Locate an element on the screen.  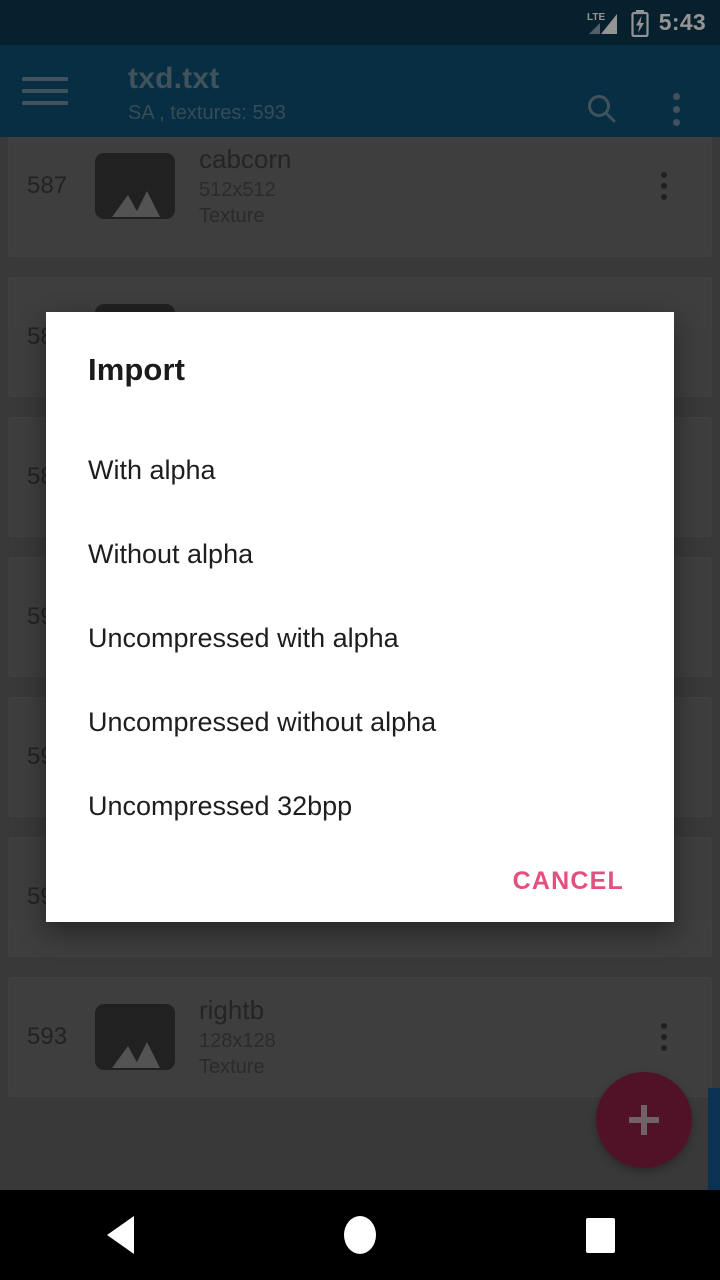
cancel-button: CANCEL is located at coordinates (568, 881).